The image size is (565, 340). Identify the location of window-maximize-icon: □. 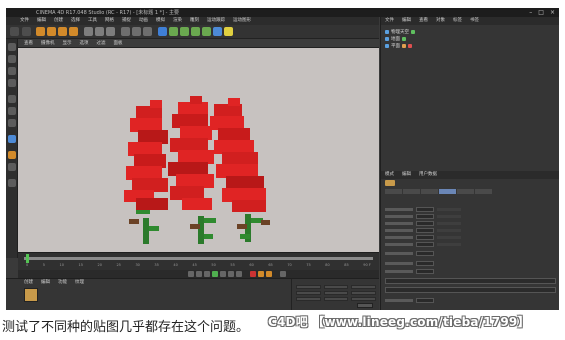
(541, 12).